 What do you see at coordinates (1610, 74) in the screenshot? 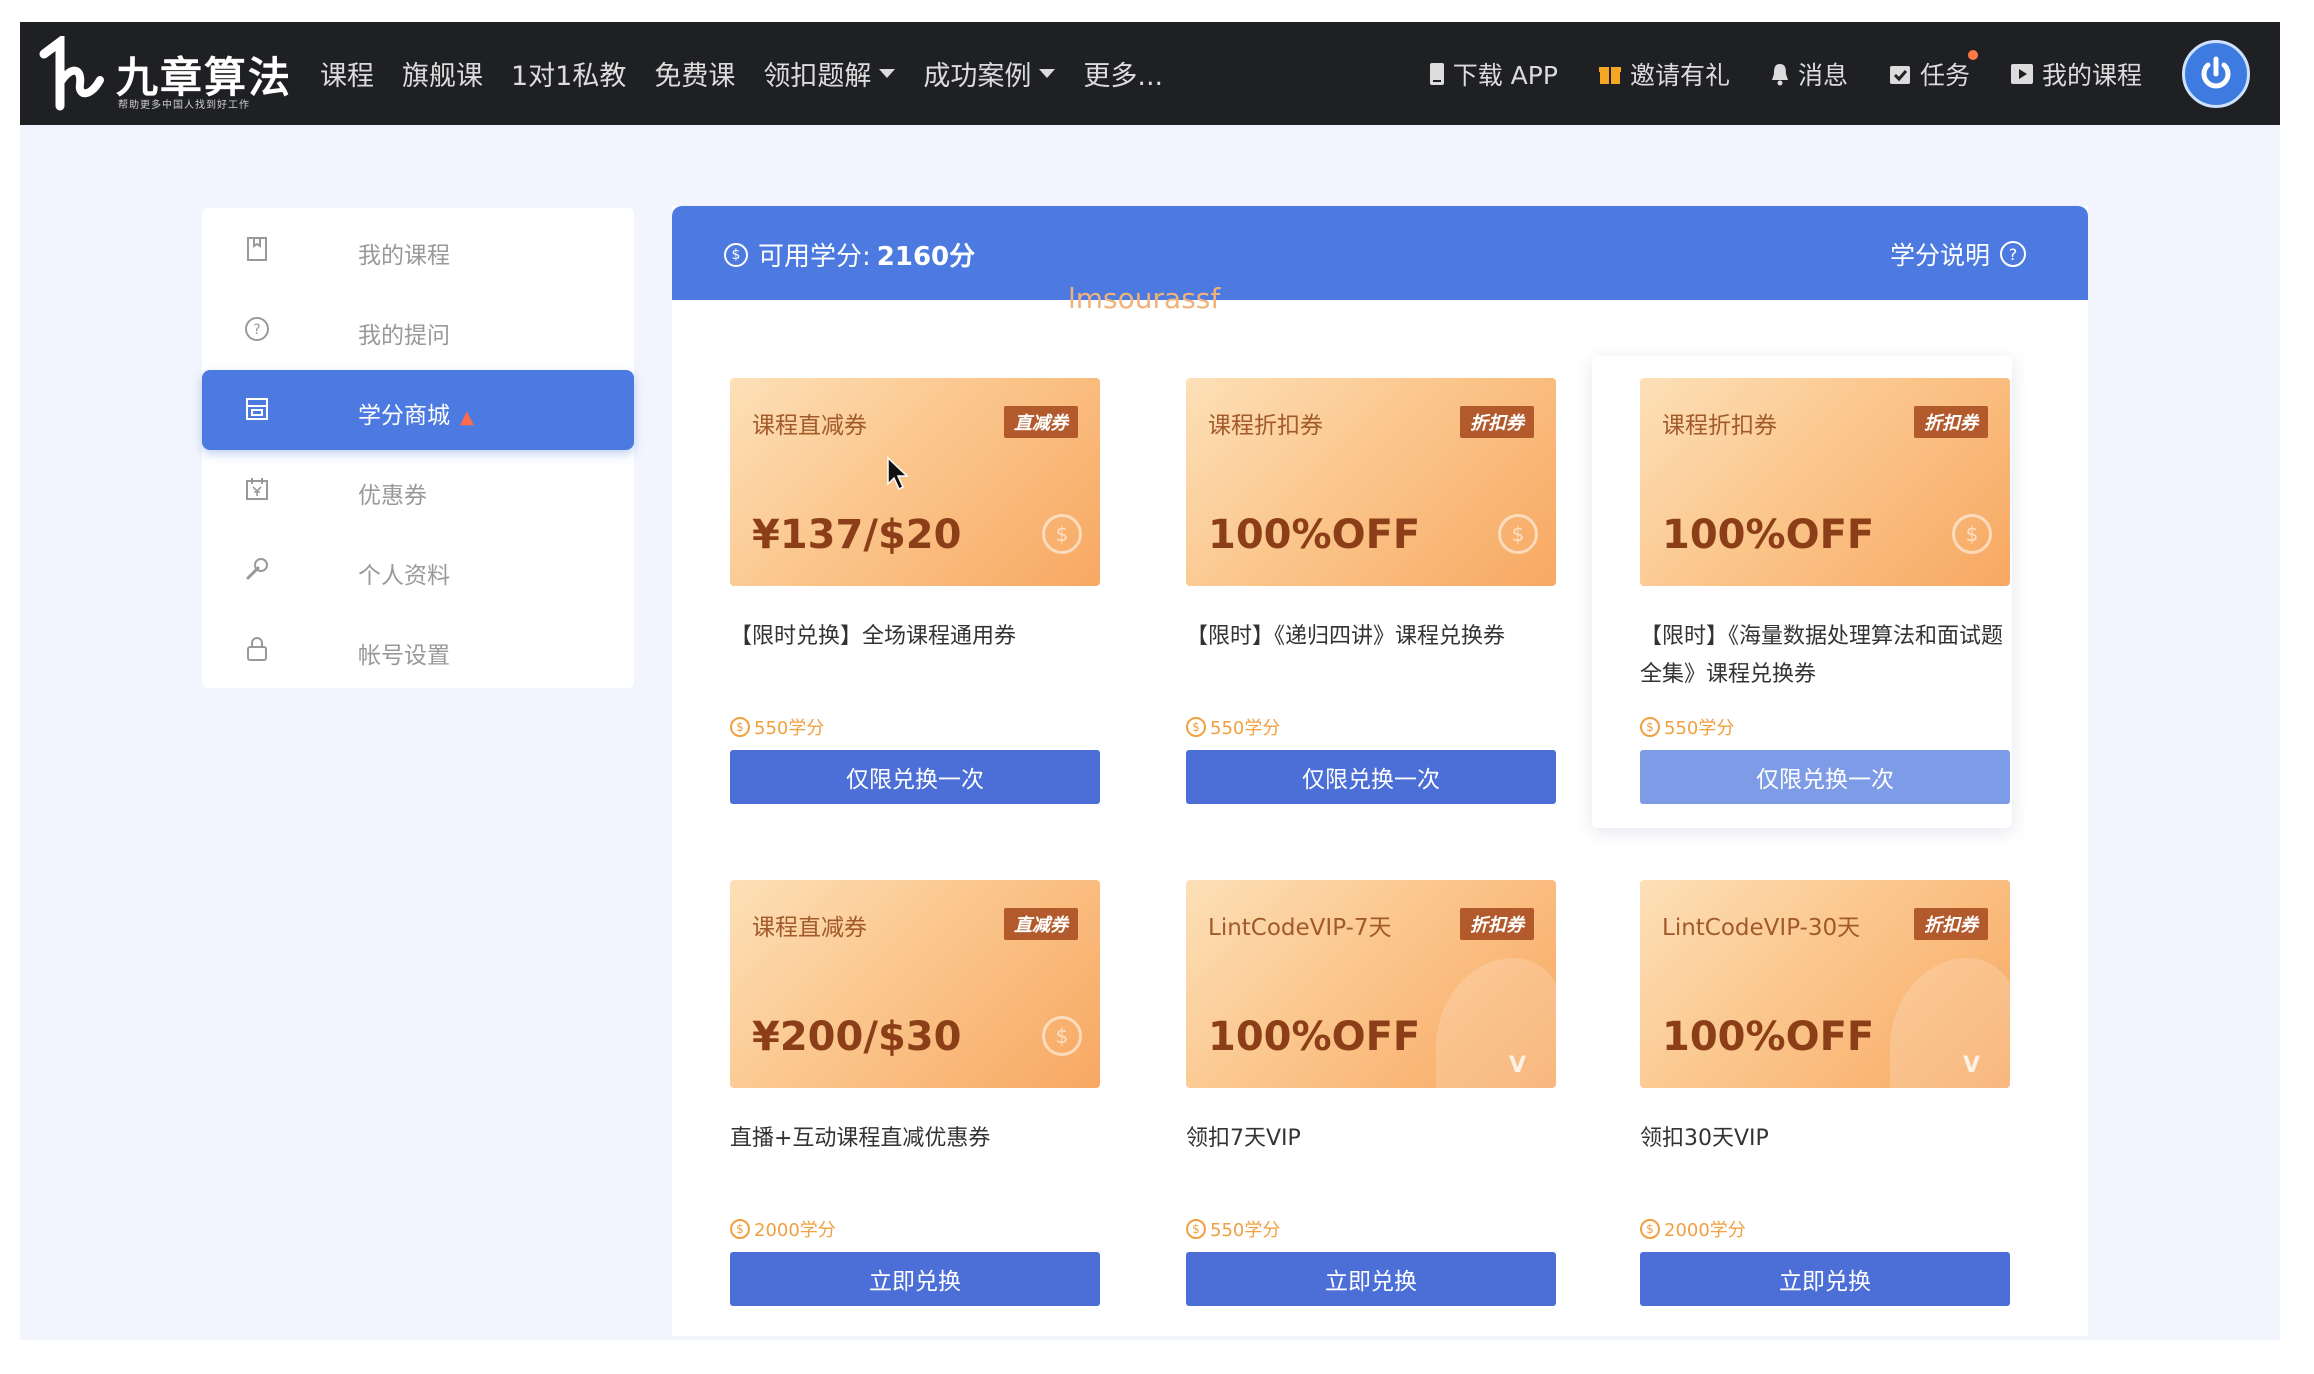
I see `gift-icon` at bounding box center [1610, 74].